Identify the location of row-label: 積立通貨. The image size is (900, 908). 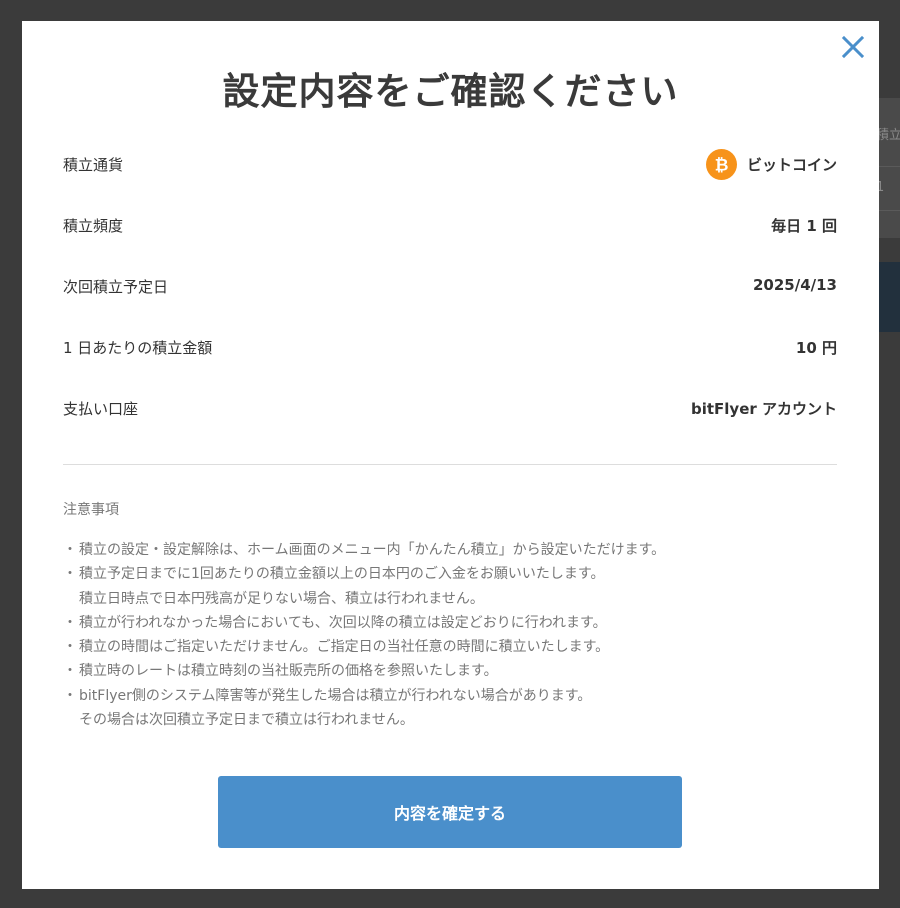
(93, 165).